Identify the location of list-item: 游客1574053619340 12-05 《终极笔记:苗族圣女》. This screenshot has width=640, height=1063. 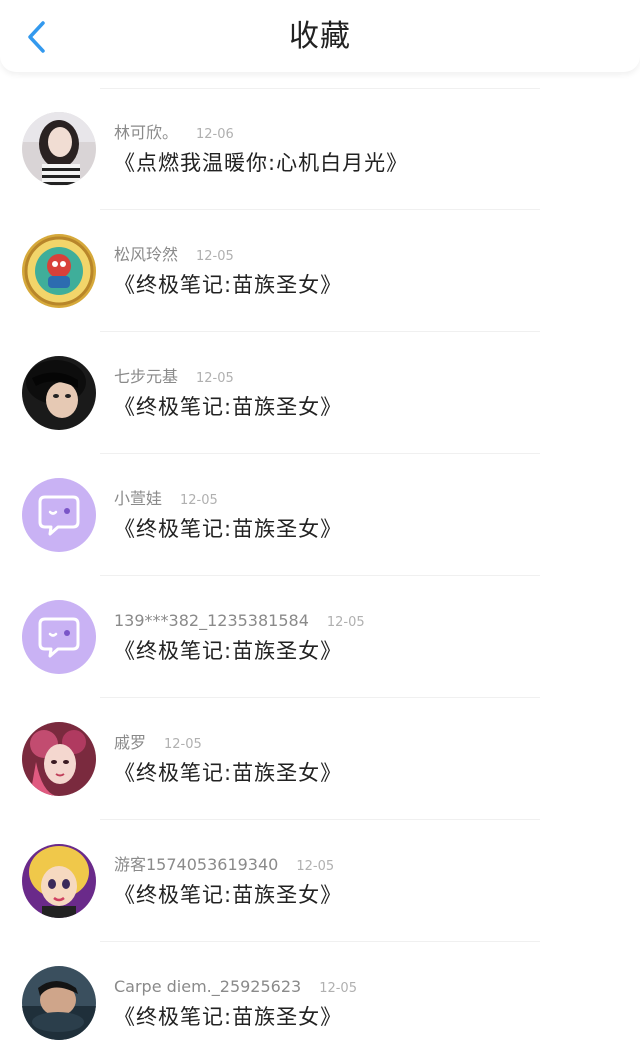
(281, 881).